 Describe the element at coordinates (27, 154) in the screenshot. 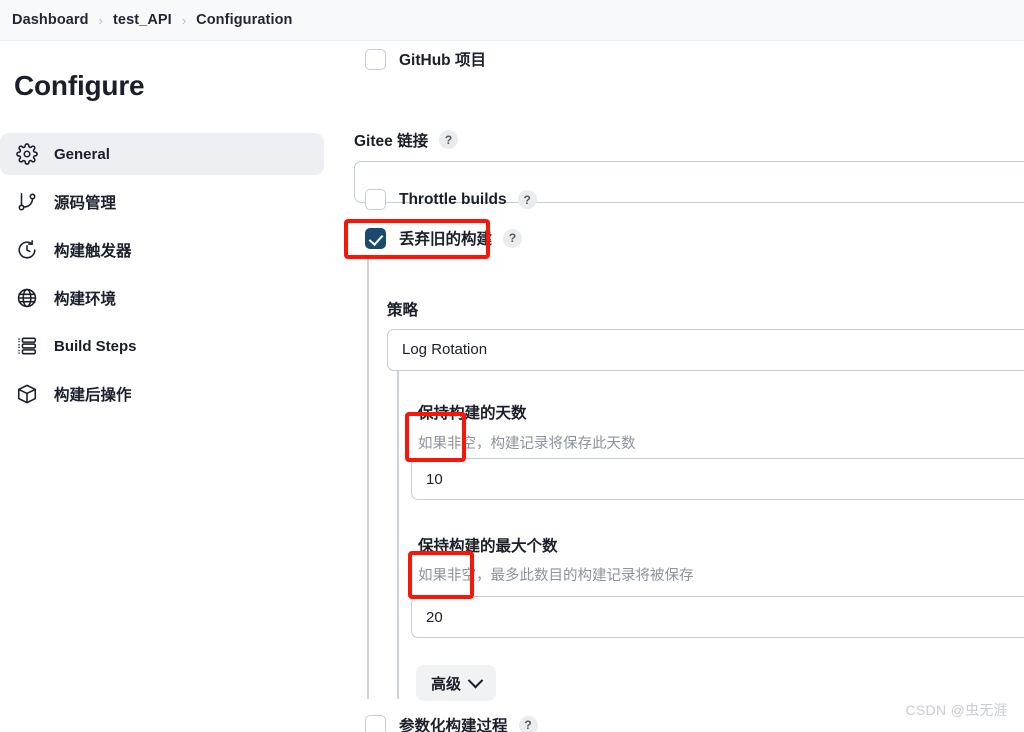

I see `gear-icon` at that location.